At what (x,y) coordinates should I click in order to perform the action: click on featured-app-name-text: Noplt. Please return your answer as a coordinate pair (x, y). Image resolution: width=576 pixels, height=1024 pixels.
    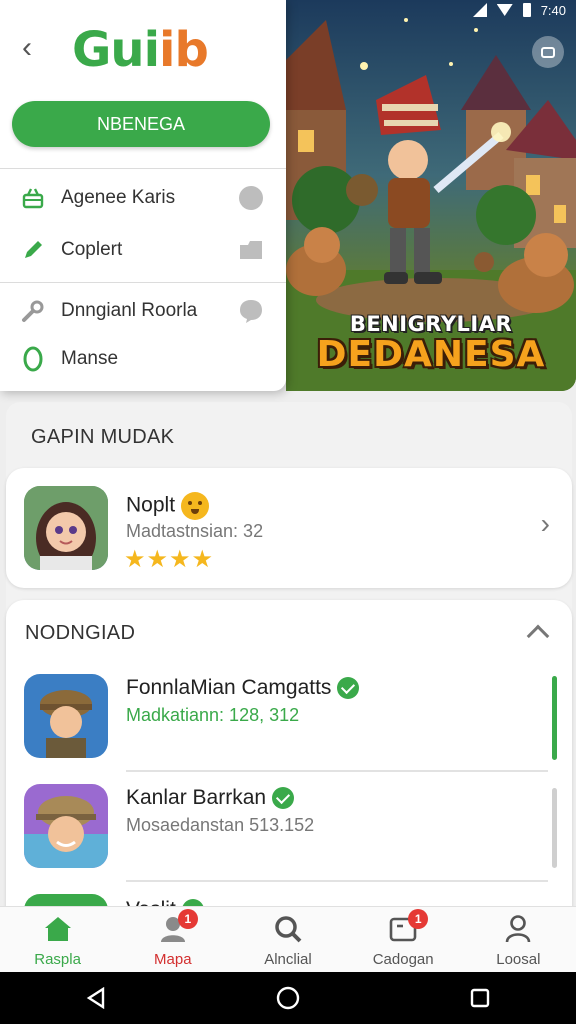
    Looking at the image, I should click on (151, 505).